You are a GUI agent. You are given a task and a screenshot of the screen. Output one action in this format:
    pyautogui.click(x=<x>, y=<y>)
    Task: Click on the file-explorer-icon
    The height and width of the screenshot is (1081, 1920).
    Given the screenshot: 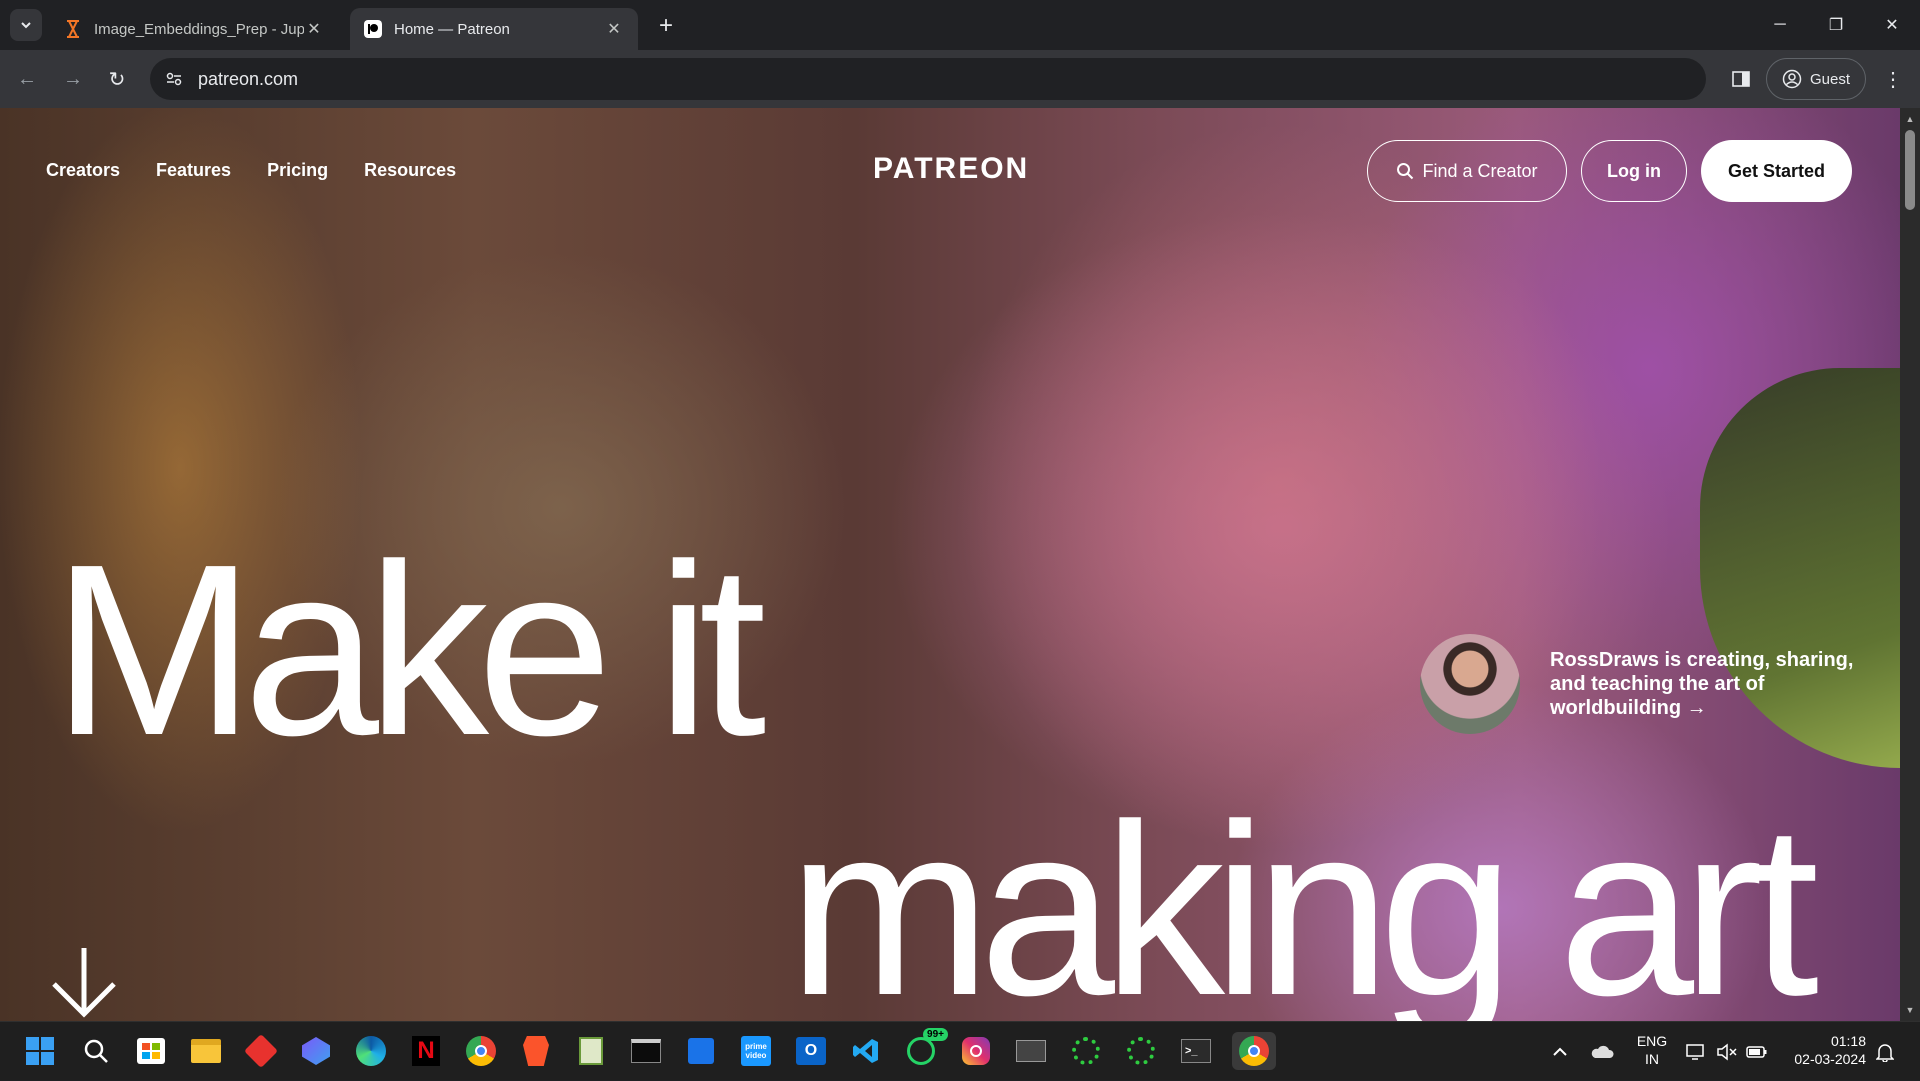 What is the action you would take?
    pyautogui.click(x=206, y=1051)
    